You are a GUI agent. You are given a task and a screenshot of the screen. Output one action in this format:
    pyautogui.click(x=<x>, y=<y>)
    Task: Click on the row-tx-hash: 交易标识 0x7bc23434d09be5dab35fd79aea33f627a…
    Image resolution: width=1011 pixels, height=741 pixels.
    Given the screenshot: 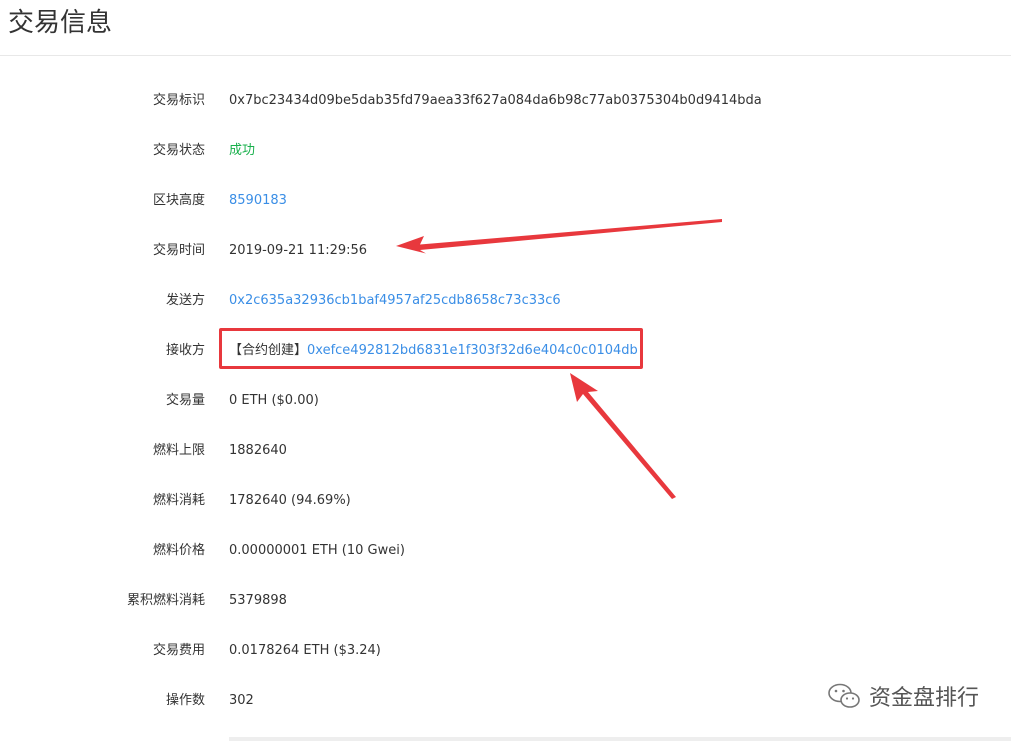 What is the action you would take?
    pyautogui.click(x=505, y=101)
    